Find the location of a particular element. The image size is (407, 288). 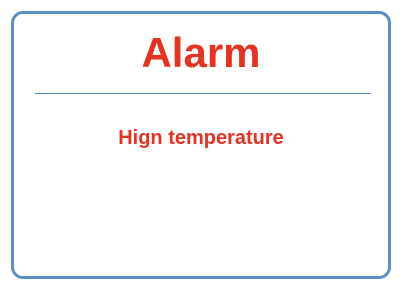

divider is located at coordinates (203, 93).